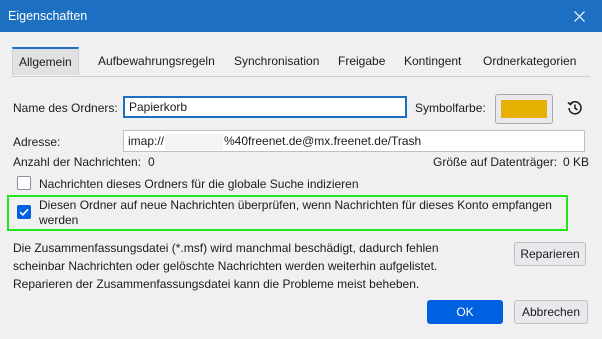 Image resolution: width=602 pixels, height=339 pixels. Describe the element at coordinates (194, 141) in the screenshot. I see `redacted-username` at that location.